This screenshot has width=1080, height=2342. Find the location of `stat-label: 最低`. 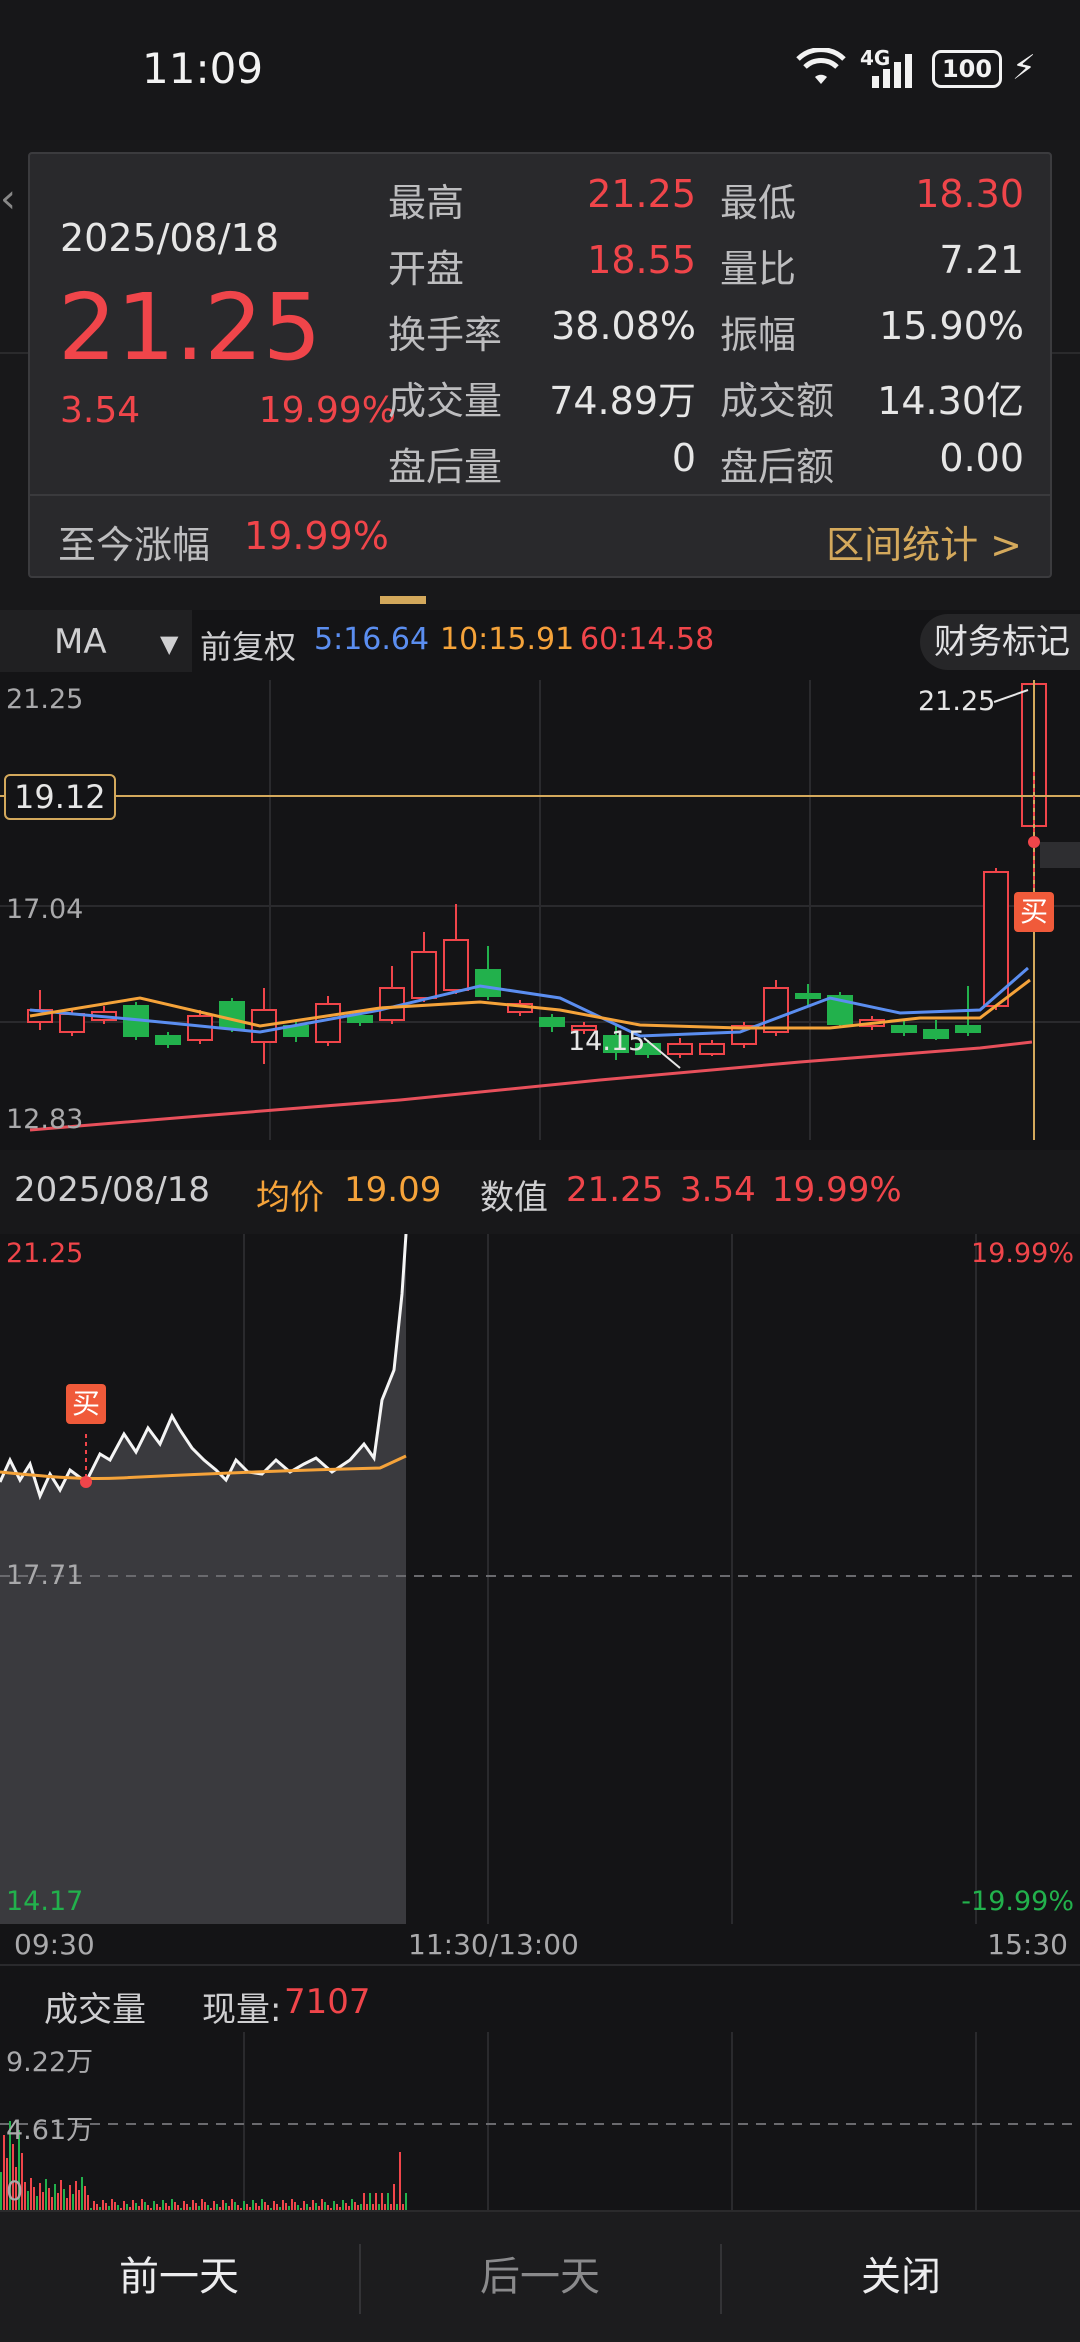

stat-label: 最低 is located at coordinates (758, 203).